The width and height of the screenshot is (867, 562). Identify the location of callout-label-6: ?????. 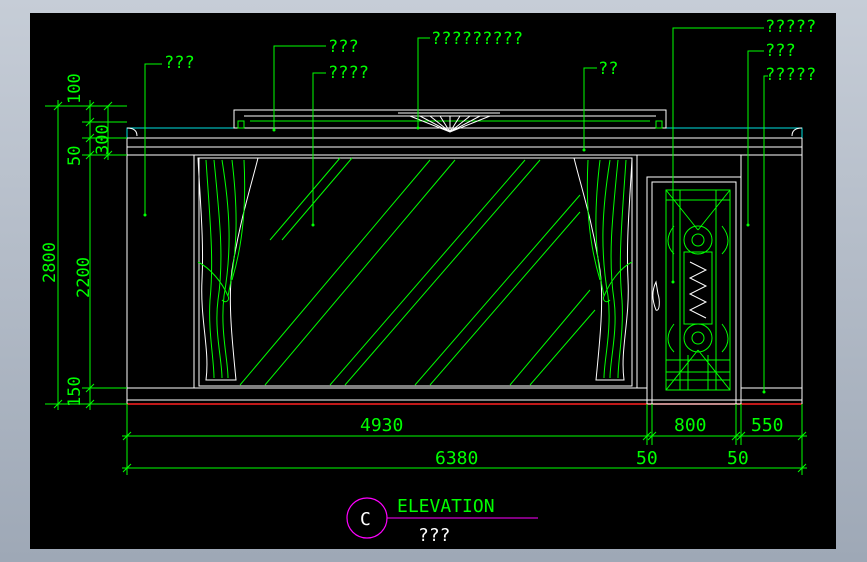
(790, 27).